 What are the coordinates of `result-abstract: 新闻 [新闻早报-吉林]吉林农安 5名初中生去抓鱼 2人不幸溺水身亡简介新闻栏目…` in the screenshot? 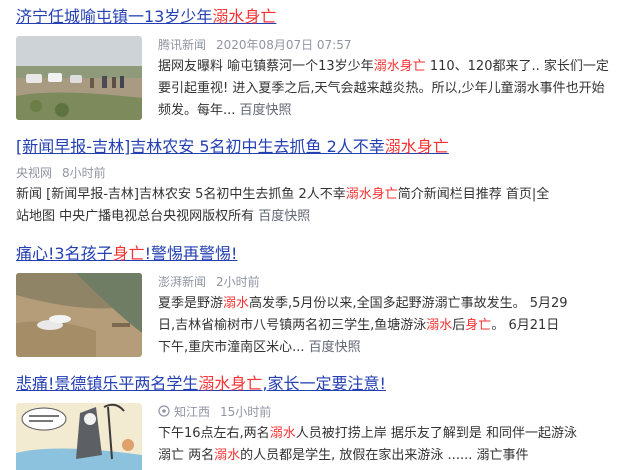 It's located at (286, 206).